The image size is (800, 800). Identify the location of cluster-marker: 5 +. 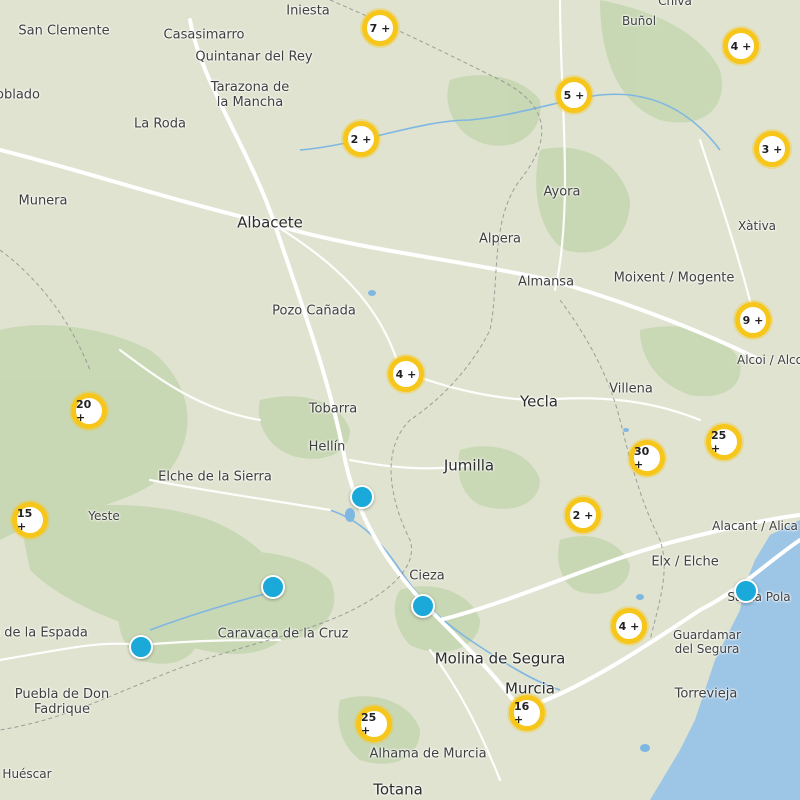
(574, 95).